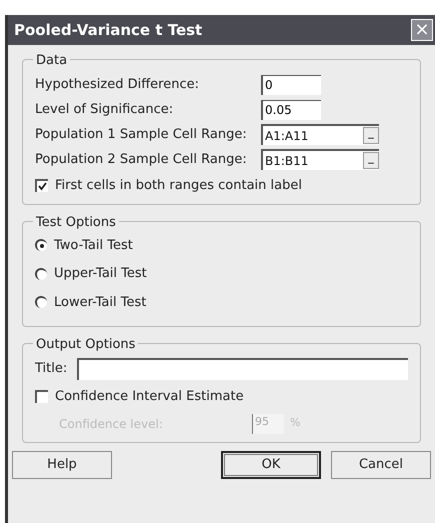 Image resolution: width=435 pixels, height=523 pixels. I want to click on check-icon, so click(42, 187).